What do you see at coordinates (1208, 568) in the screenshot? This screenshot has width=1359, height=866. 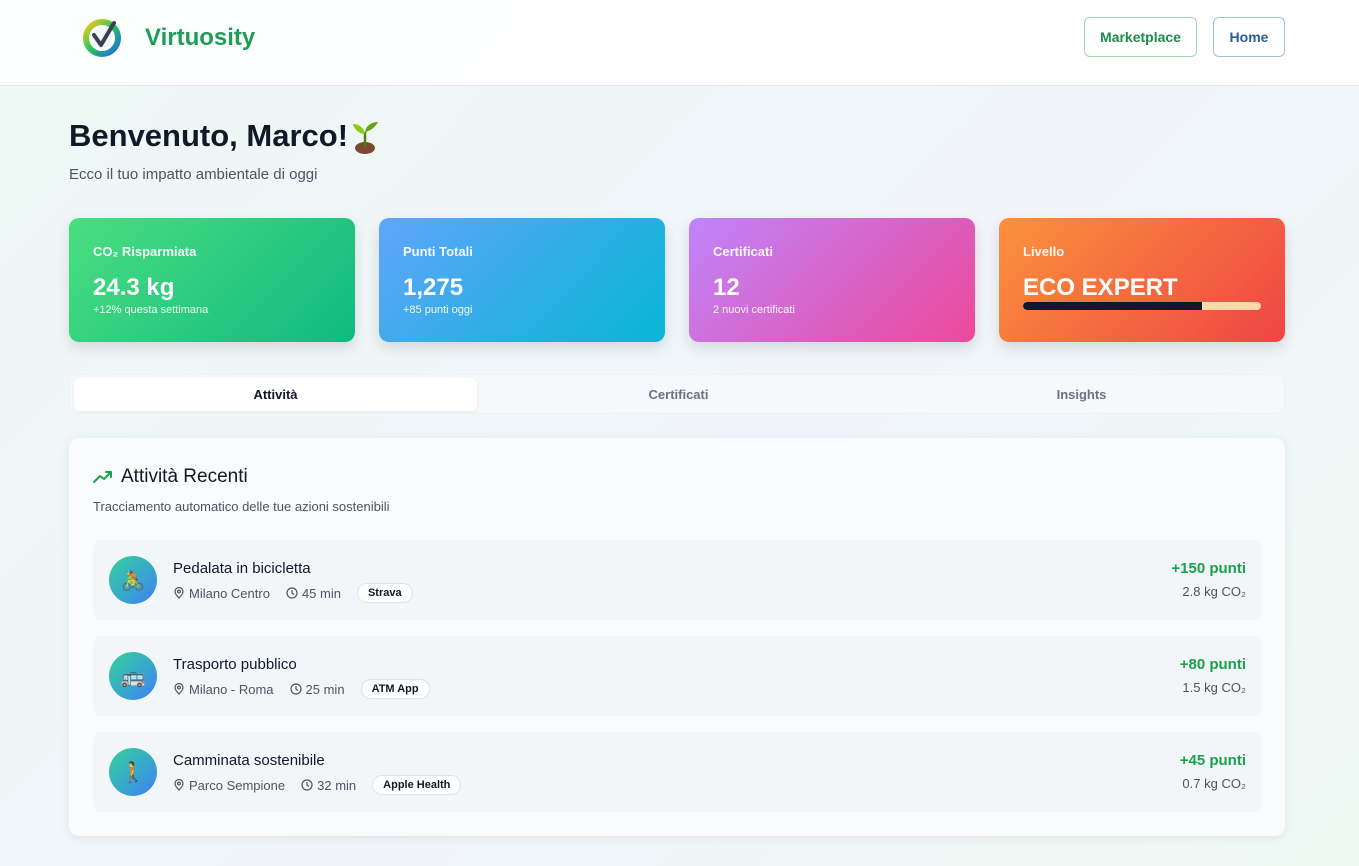 I see `activity-points: +150 punti` at bounding box center [1208, 568].